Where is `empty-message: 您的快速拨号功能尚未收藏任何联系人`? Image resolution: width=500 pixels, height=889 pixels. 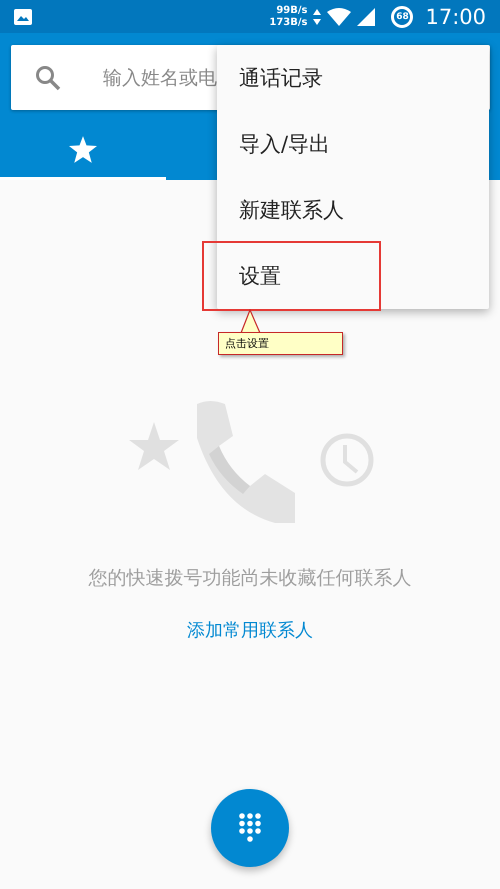
empty-message: 您的快速拨号功能尚未收藏任何联系人 is located at coordinates (250, 578).